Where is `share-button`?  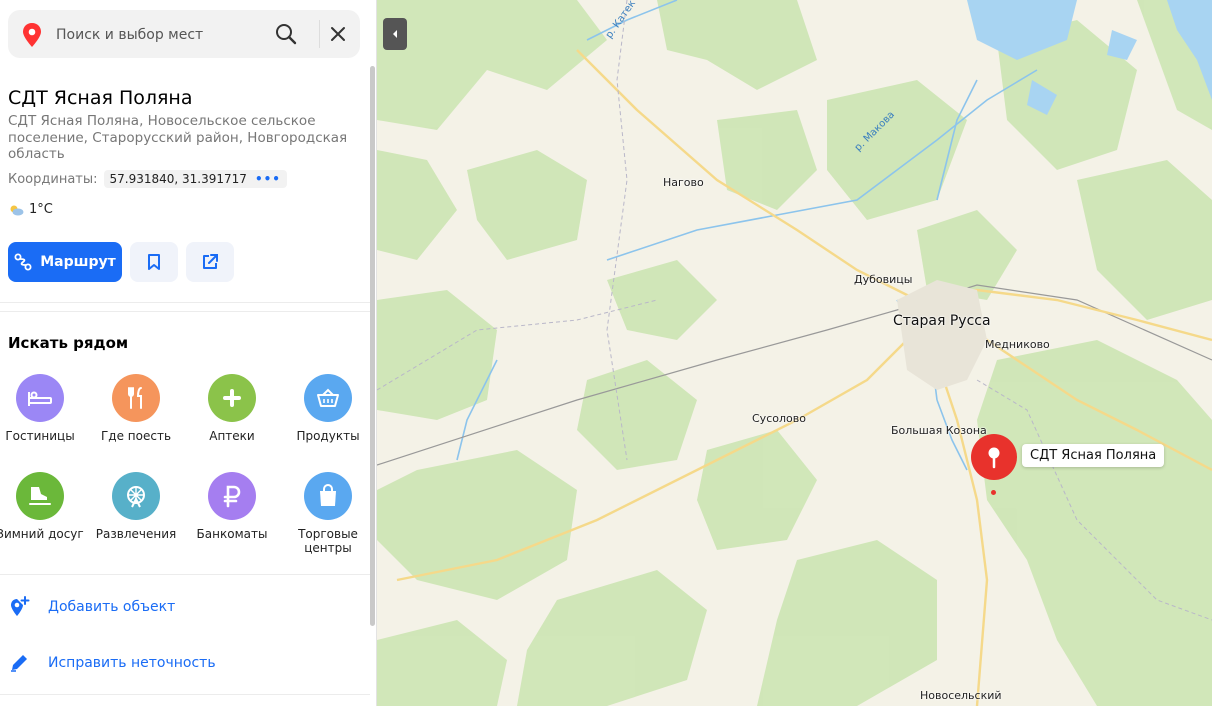
share-button is located at coordinates (210, 262).